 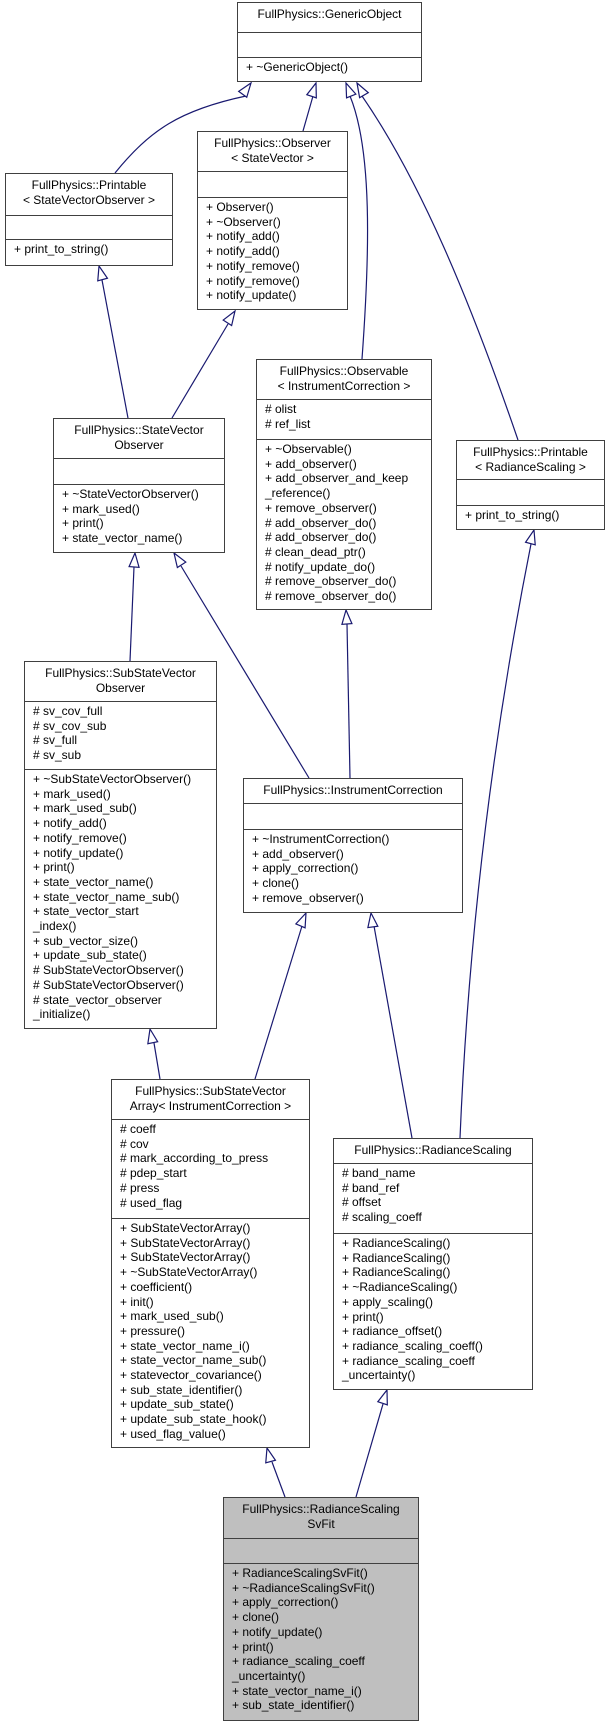 I want to click on attribute-item: # sv_cov_full, so click(x=124, y=711).